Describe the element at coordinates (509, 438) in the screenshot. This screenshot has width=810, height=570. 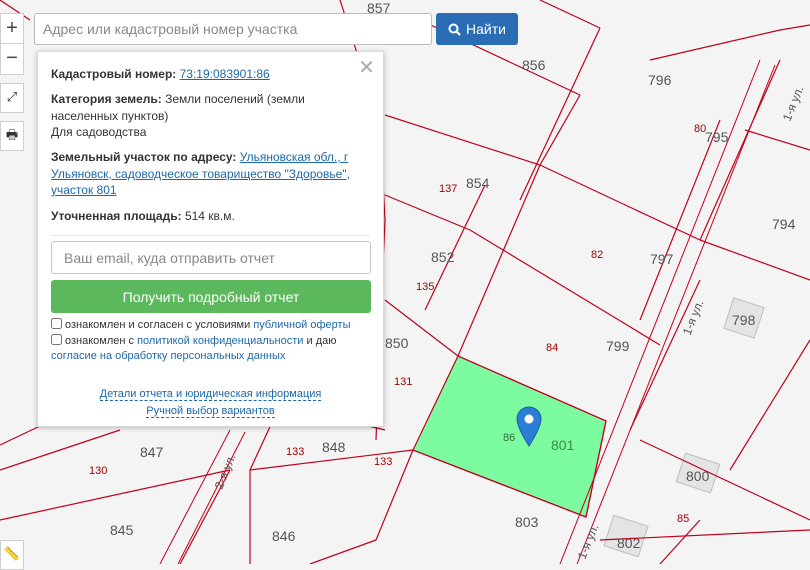
I see `parcel-code: 86` at that location.